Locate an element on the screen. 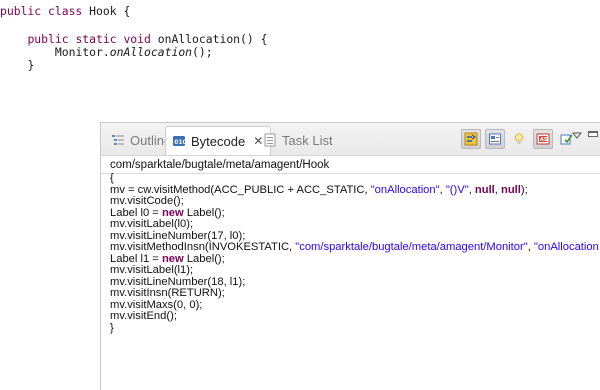 The image size is (600, 390). svg-text: AS is located at coordinates (544, 140).